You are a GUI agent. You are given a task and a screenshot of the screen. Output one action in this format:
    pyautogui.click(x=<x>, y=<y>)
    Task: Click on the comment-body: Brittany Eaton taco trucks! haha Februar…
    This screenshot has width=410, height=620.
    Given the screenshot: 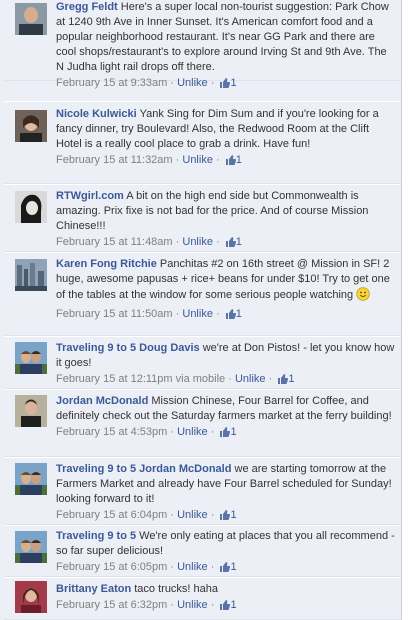 What is the action you would take?
    pyautogui.click(x=225, y=598)
    